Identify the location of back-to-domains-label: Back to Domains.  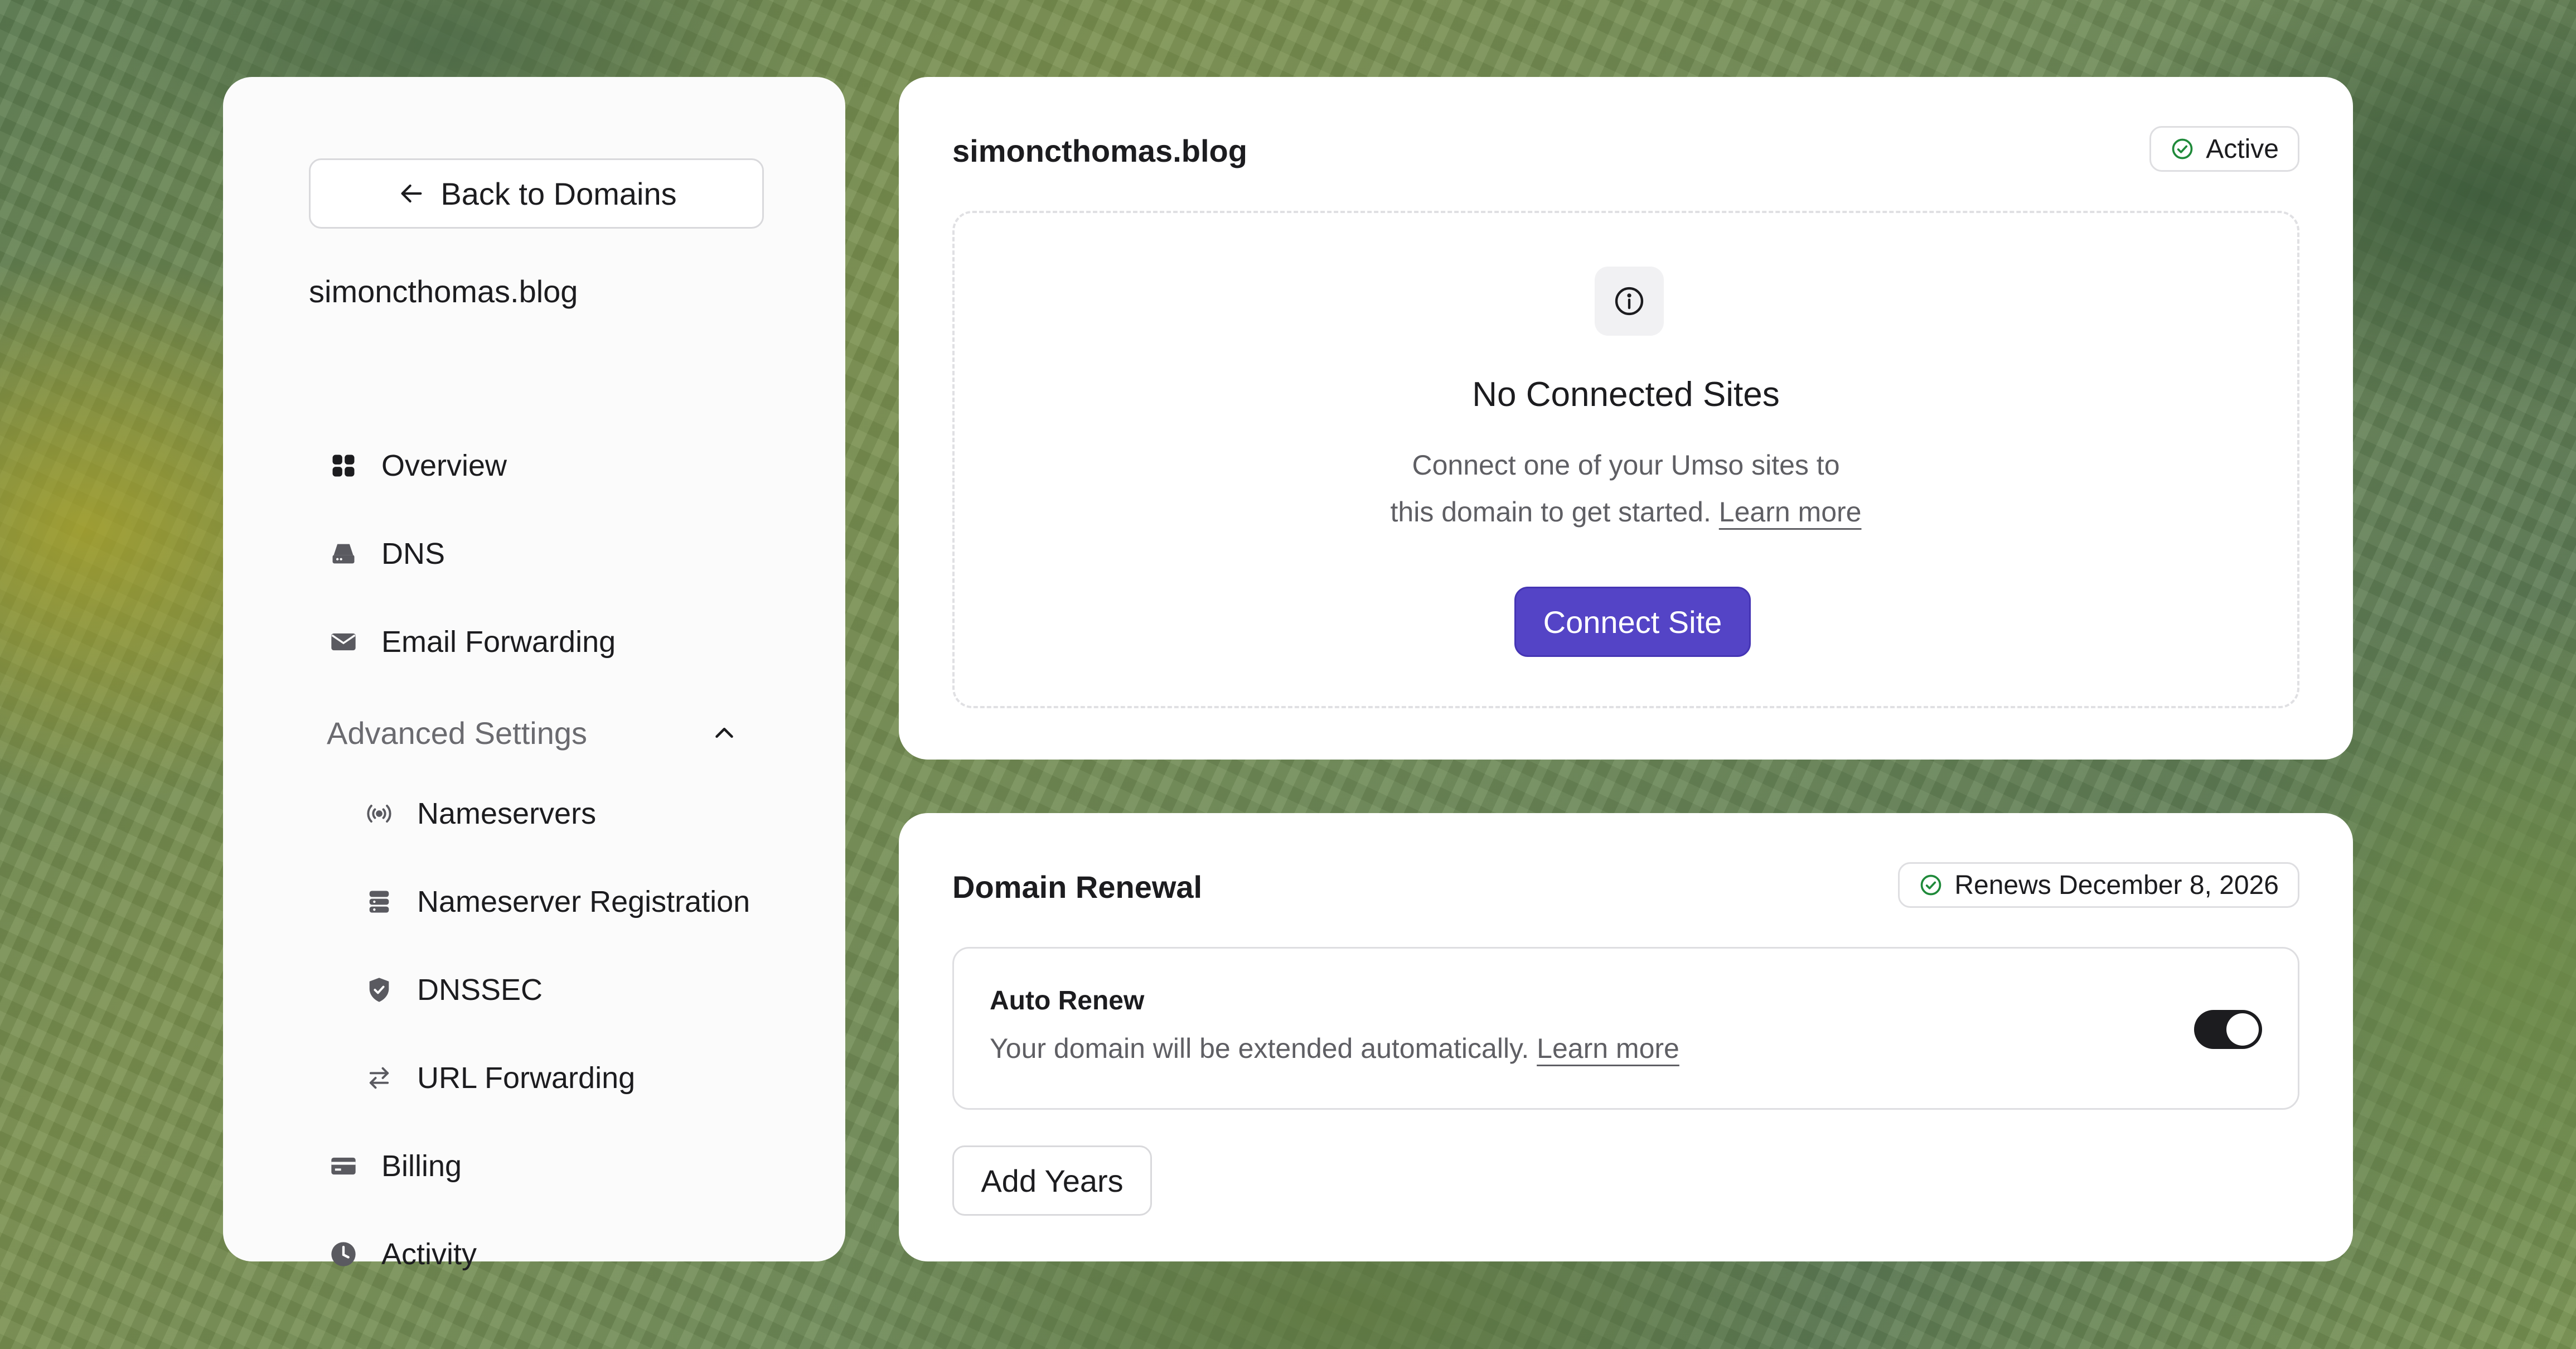
(558, 193).